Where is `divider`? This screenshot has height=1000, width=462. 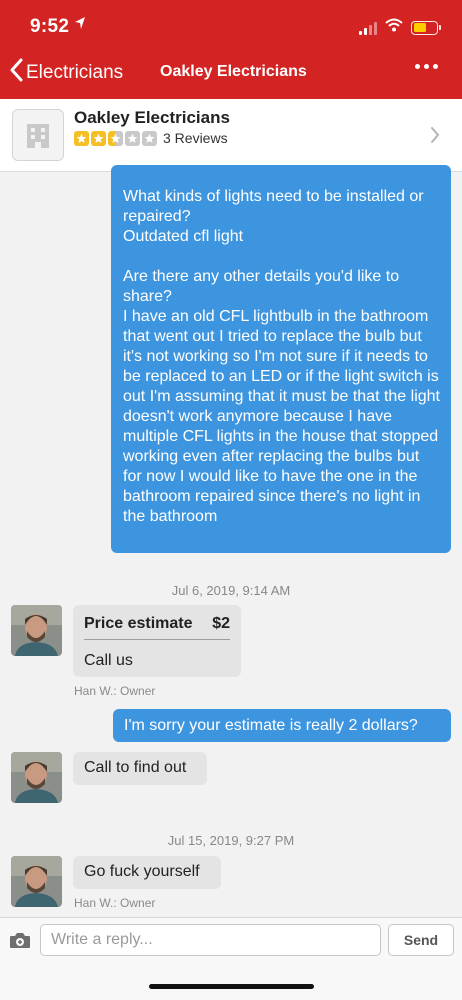 divider is located at coordinates (157, 639).